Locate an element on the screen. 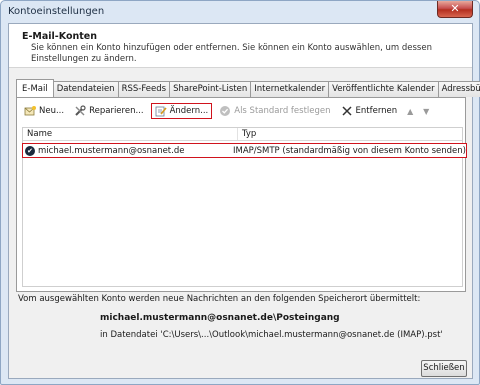 This screenshot has width=480, height=385. column-header-name: Name is located at coordinates (130, 134).